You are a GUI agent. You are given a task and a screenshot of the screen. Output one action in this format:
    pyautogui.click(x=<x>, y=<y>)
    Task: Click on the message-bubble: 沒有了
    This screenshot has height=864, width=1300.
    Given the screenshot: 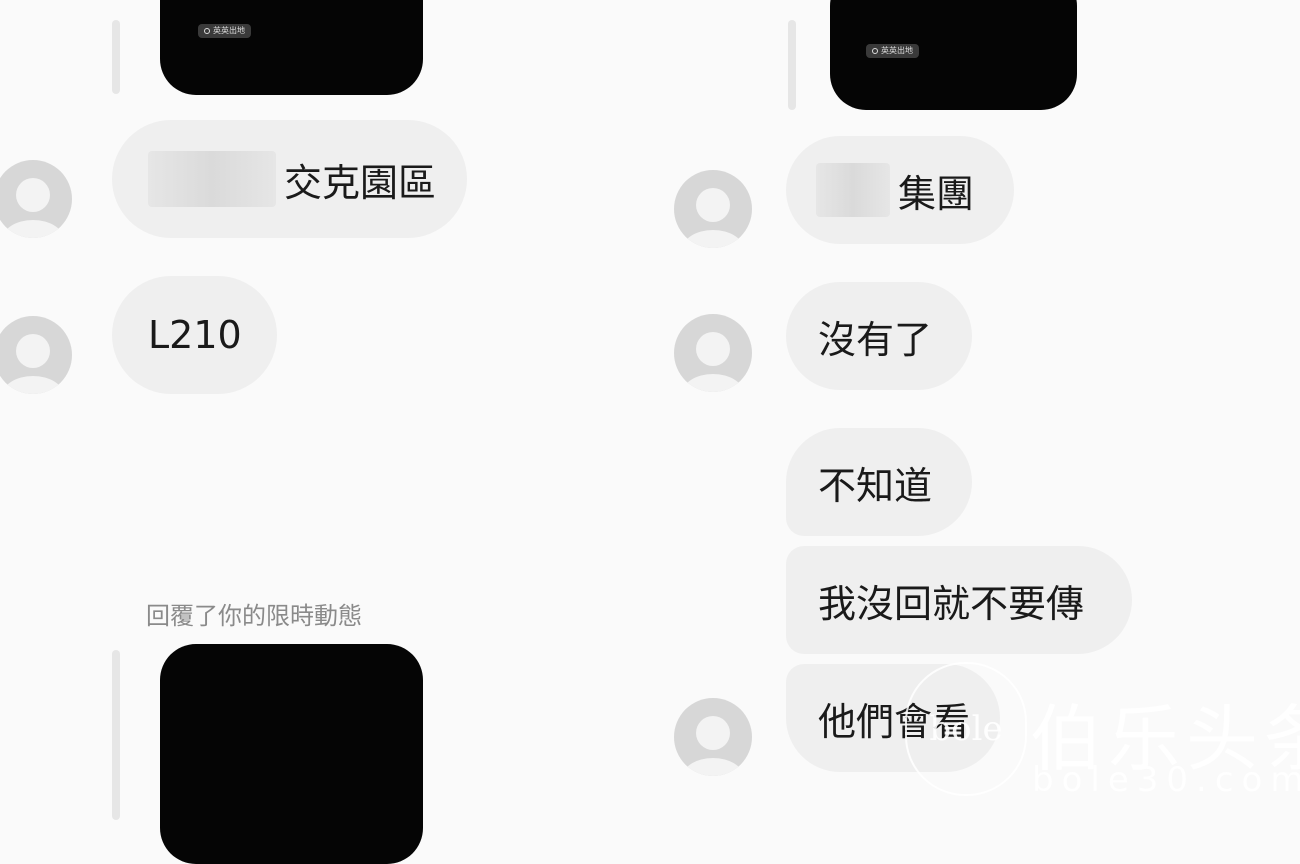 What is the action you would take?
    pyautogui.click(x=879, y=336)
    